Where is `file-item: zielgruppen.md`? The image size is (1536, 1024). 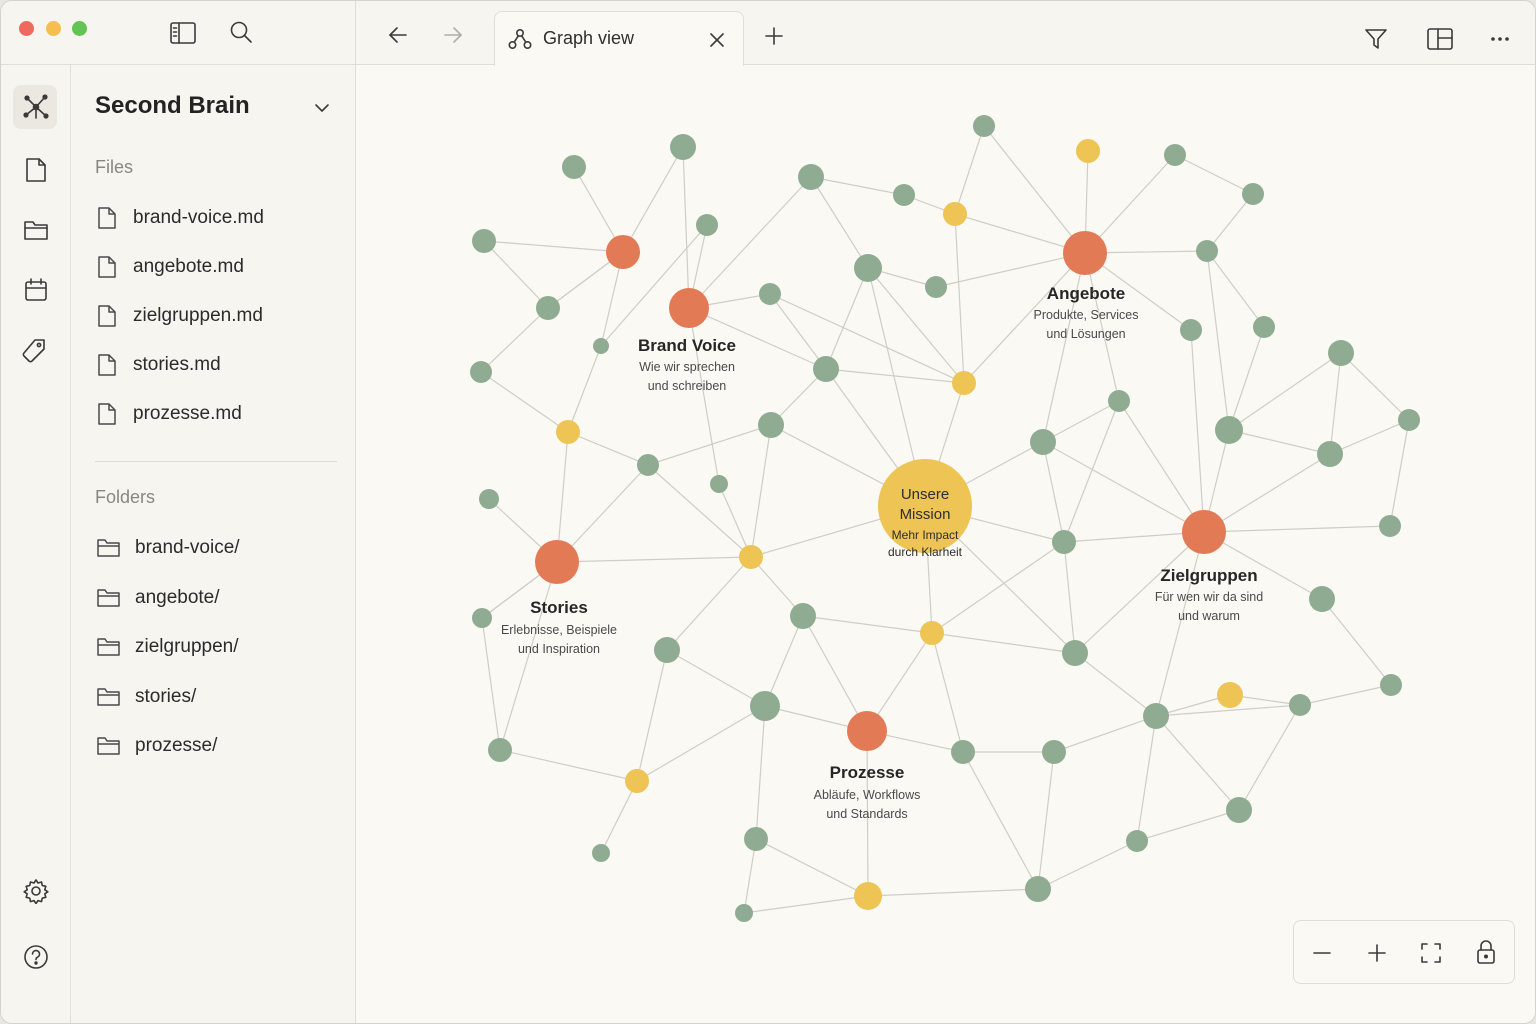 file-item: zielgruppen.md is located at coordinates (180, 316).